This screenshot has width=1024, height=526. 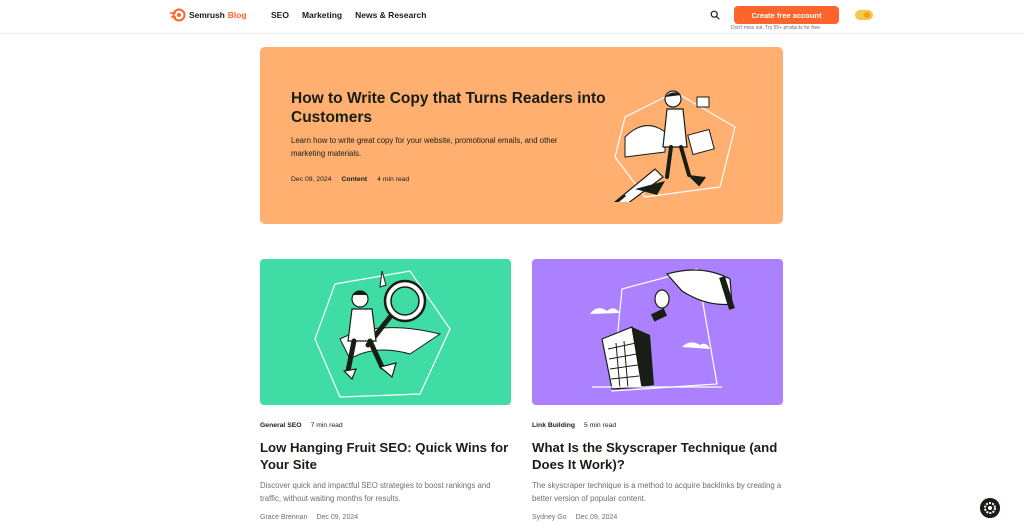 What do you see at coordinates (657, 517) in the screenshot?
I see `article-byline: Sydney Go Dec 09, 2024` at bounding box center [657, 517].